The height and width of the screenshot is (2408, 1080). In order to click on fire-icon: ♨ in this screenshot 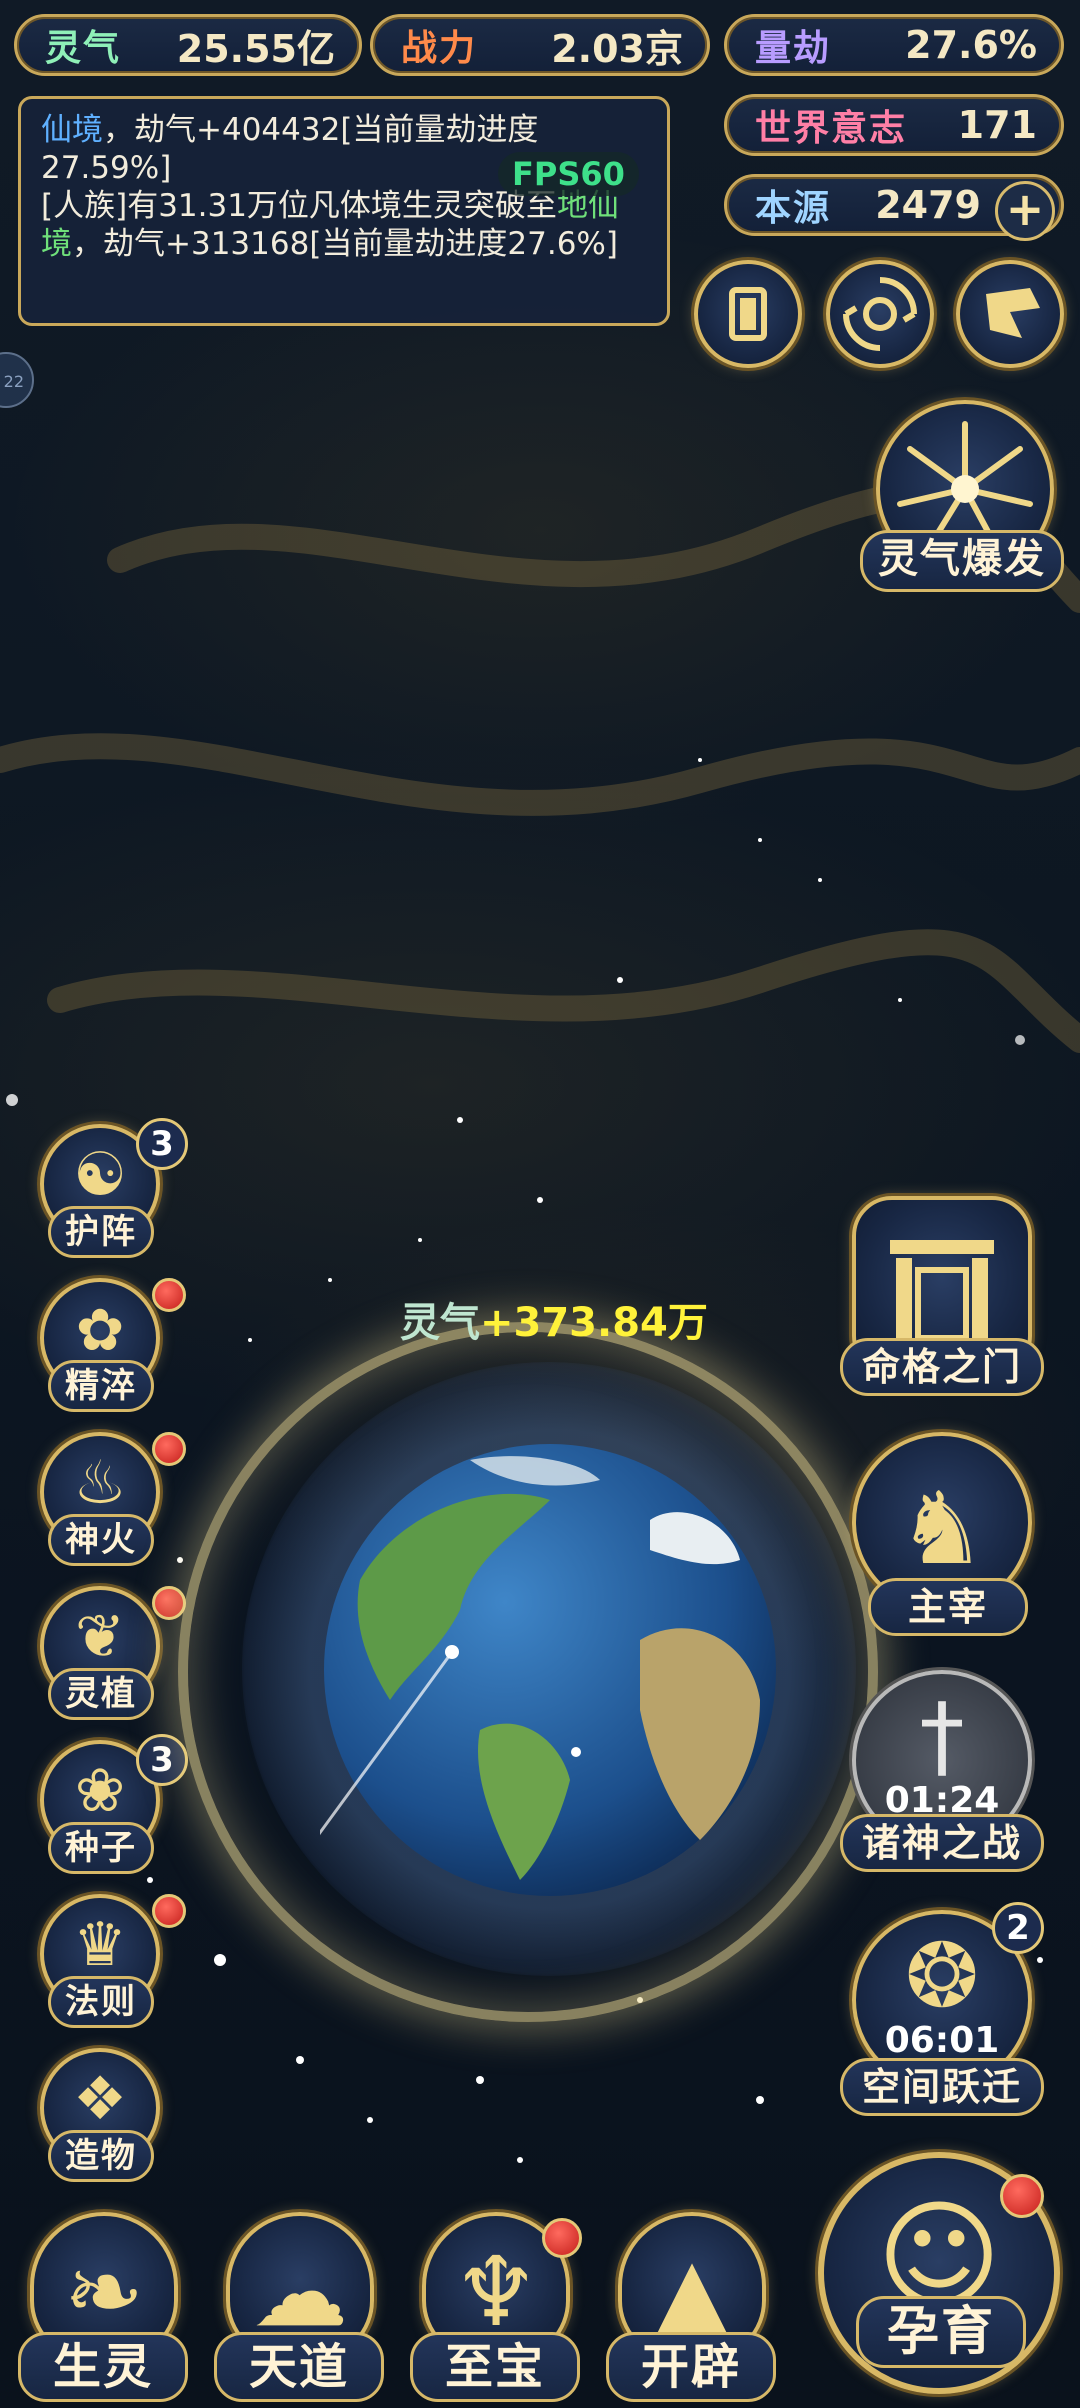, I will do `click(100, 1483)`.